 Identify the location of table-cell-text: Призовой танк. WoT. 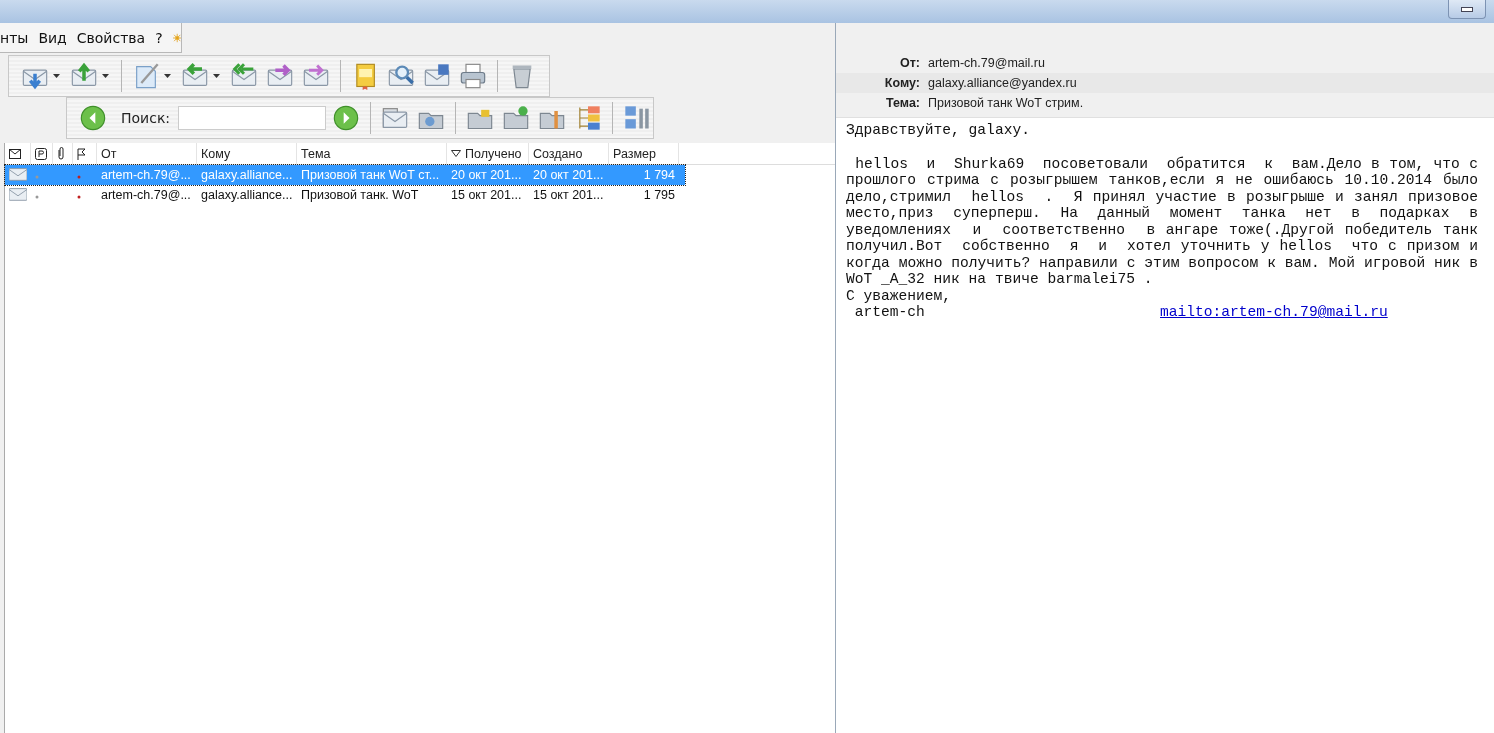
(360, 195).